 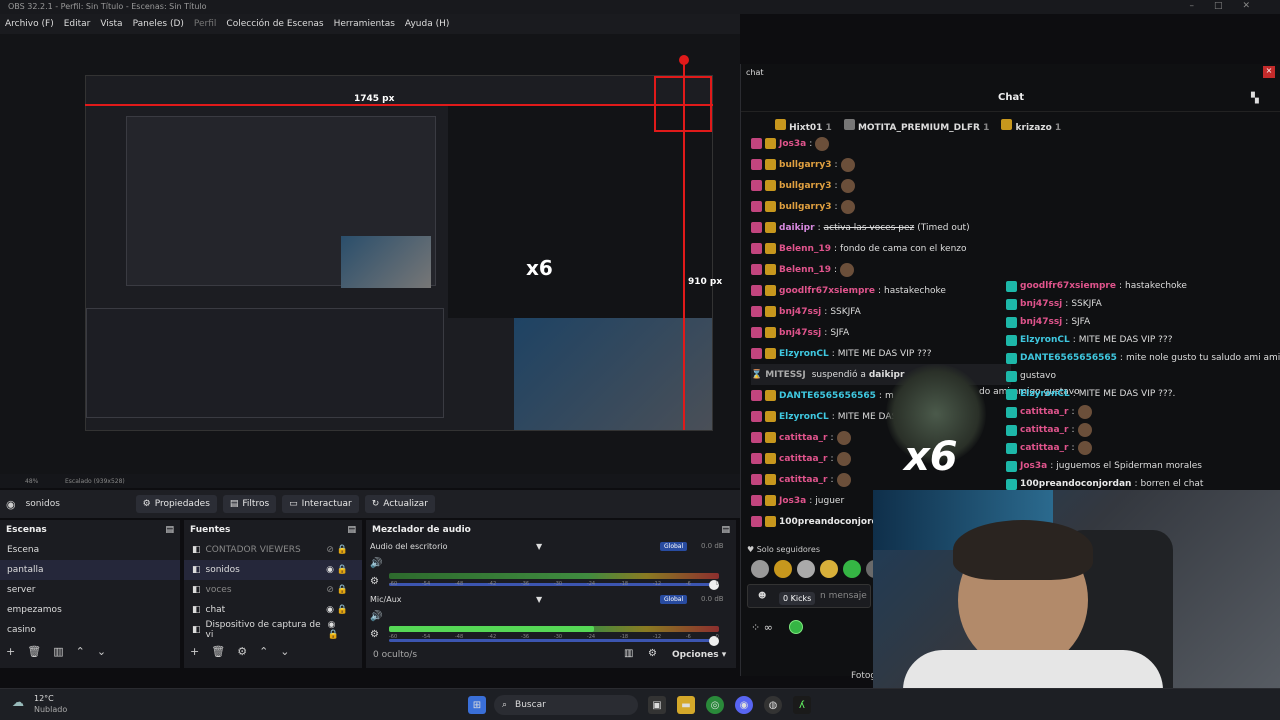 I want to click on close-icon: ×, so click(x=1269, y=72).